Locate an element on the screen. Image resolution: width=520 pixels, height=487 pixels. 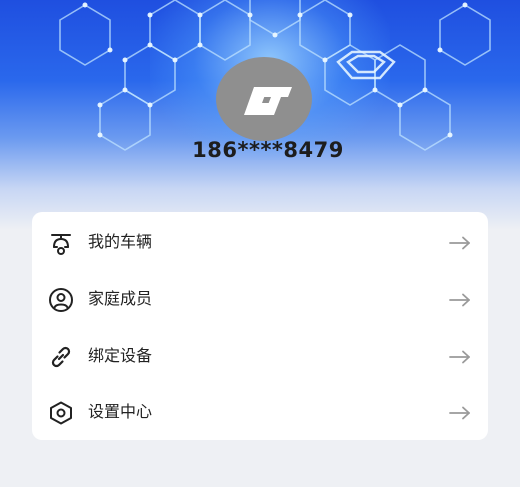
user-phone-number: 186****8479 is located at coordinates (268, 150).